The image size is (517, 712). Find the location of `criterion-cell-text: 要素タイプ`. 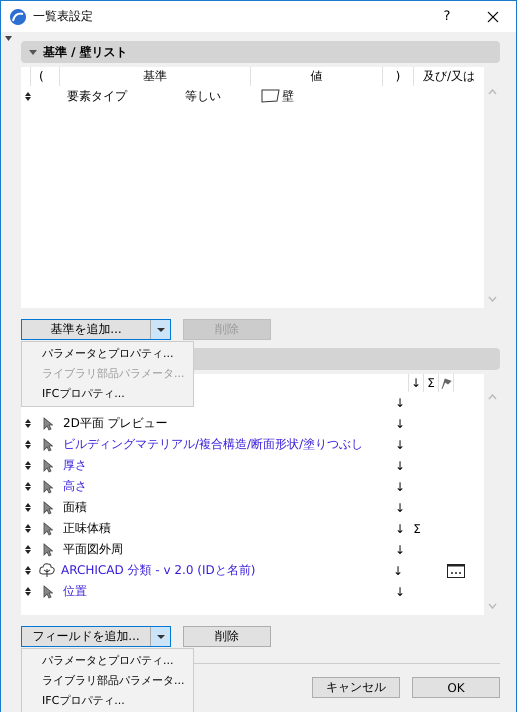

criterion-cell-text: 要素タイプ is located at coordinates (97, 96).